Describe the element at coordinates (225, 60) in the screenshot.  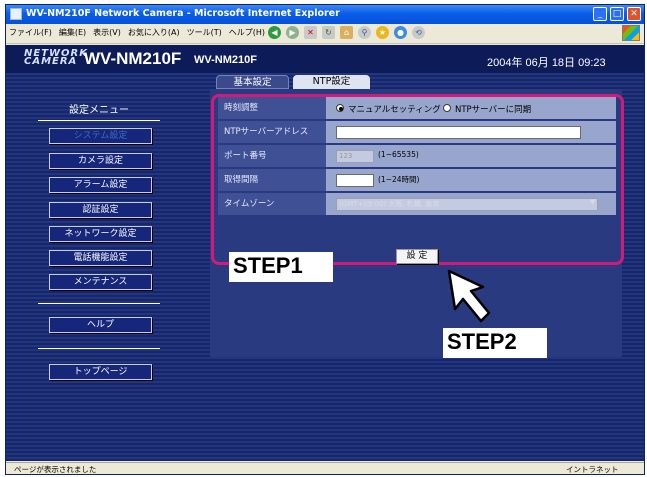
I see `model-subtitle: WV-NM210F` at that location.